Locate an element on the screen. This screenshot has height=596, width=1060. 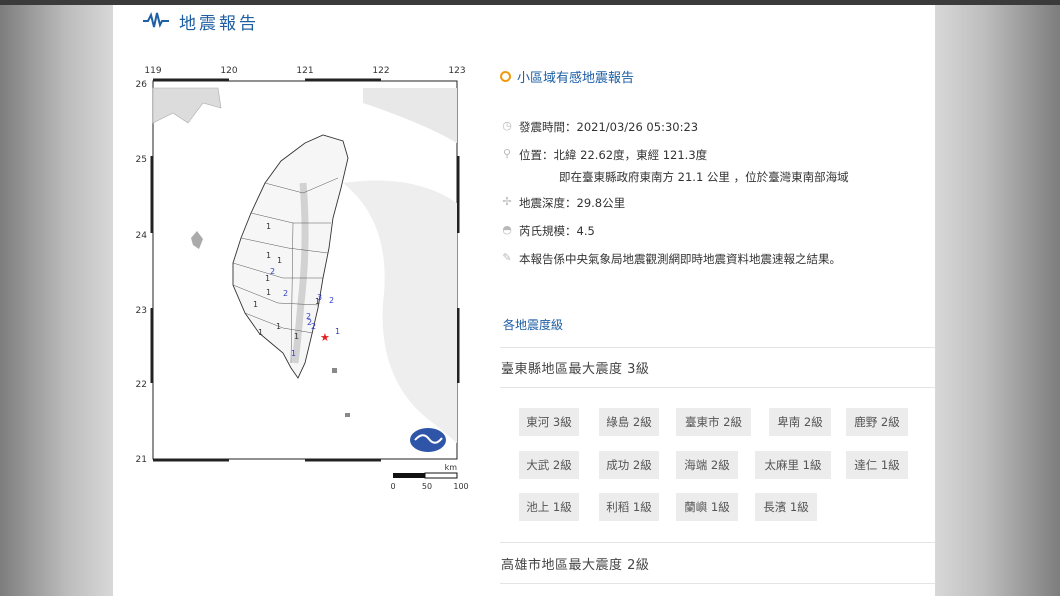
lat-tick: 23 is located at coordinates (141, 311).